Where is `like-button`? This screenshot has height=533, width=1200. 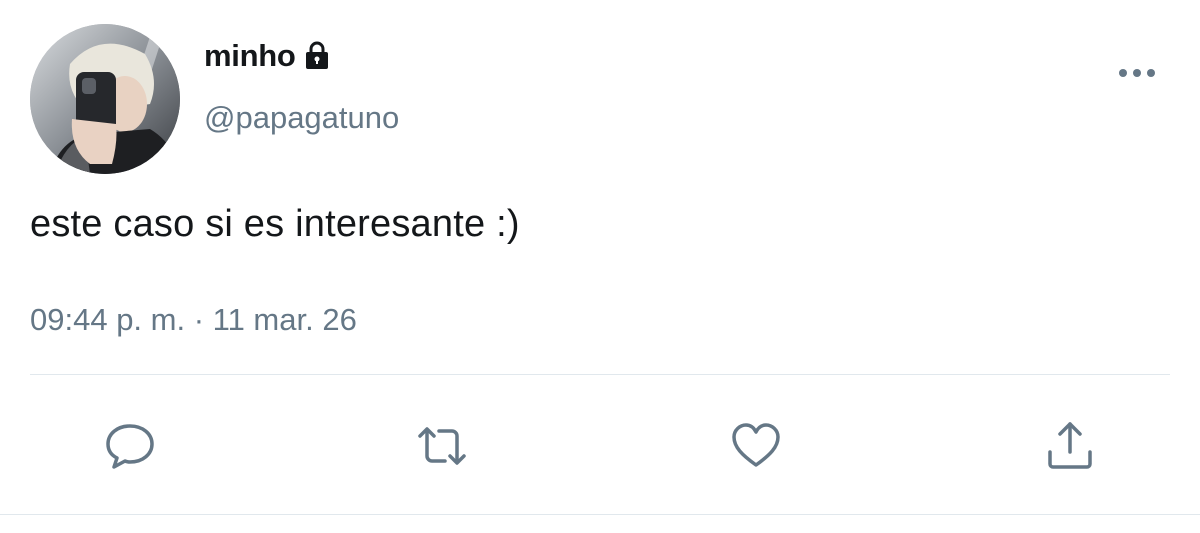 like-button is located at coordinates (756, 446).